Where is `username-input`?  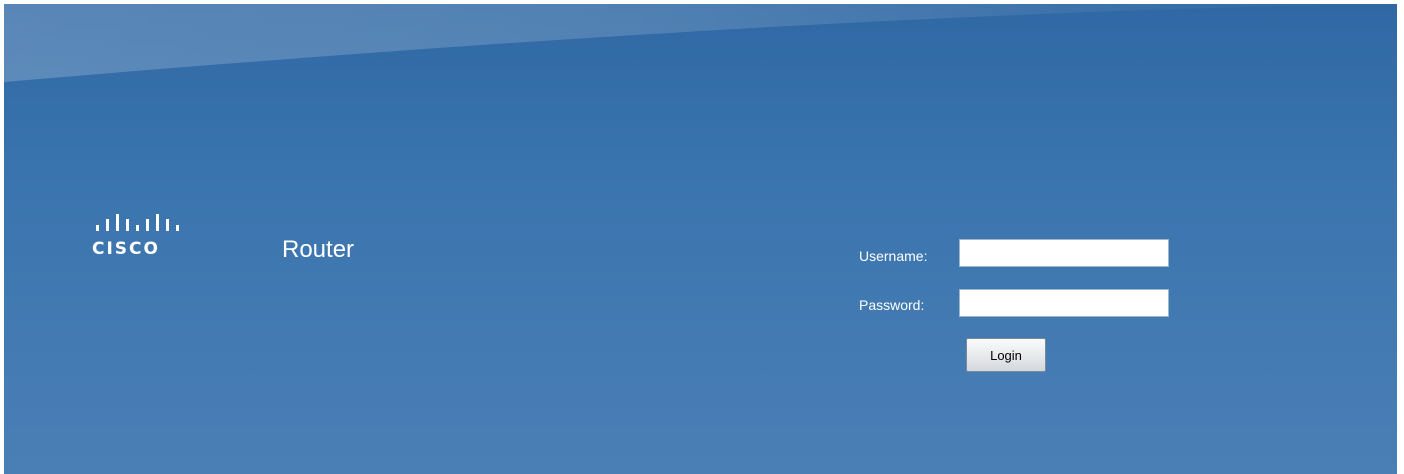 username-input is located at coordinates (1064, 253).